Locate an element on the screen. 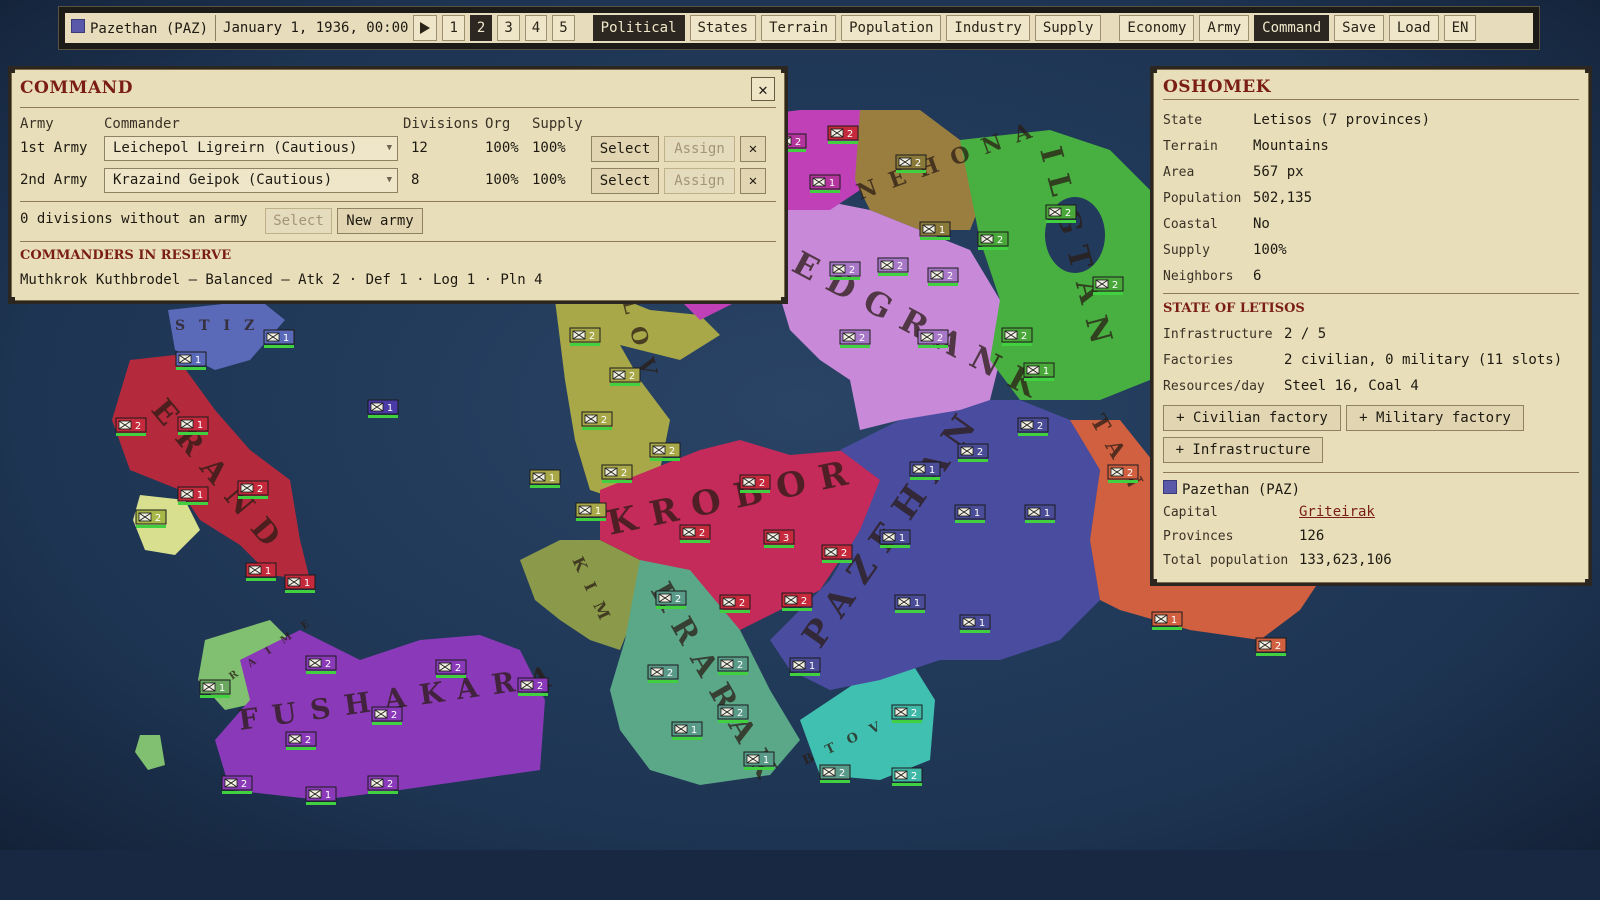  new-army-button: New army is located at coordinates (380, 221).